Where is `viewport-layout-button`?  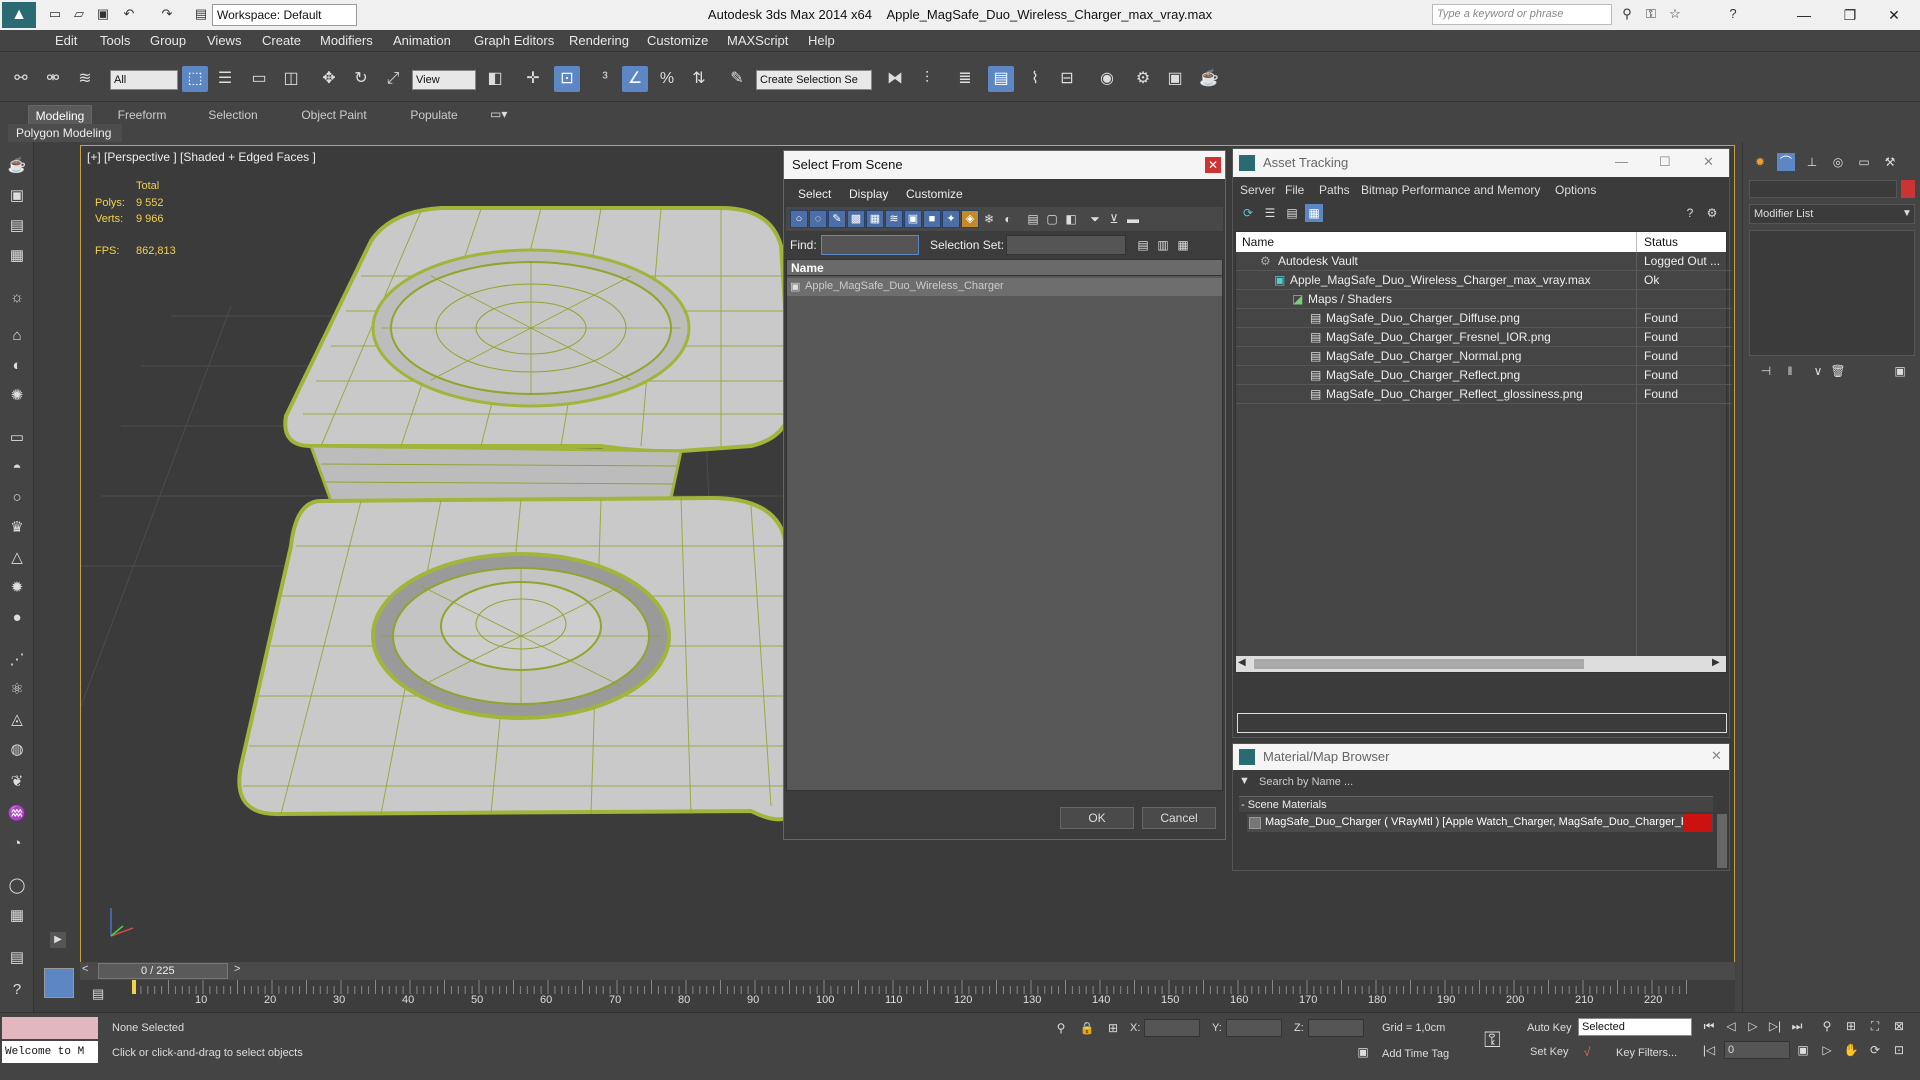 viewport-layout-button is located at coordinates (59, 983).